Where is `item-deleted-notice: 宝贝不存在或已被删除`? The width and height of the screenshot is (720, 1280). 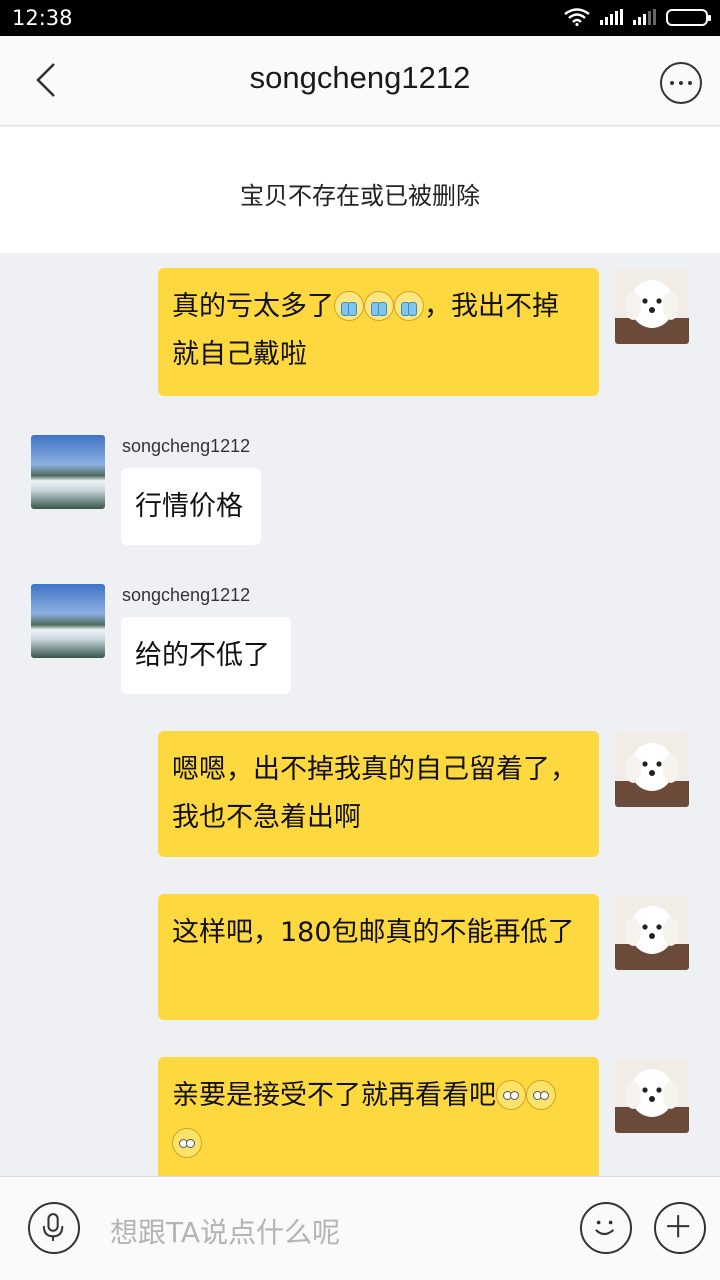
item-deleted-notice: 宝贝不存在或已被删除 is located at coordinates (360, 190).